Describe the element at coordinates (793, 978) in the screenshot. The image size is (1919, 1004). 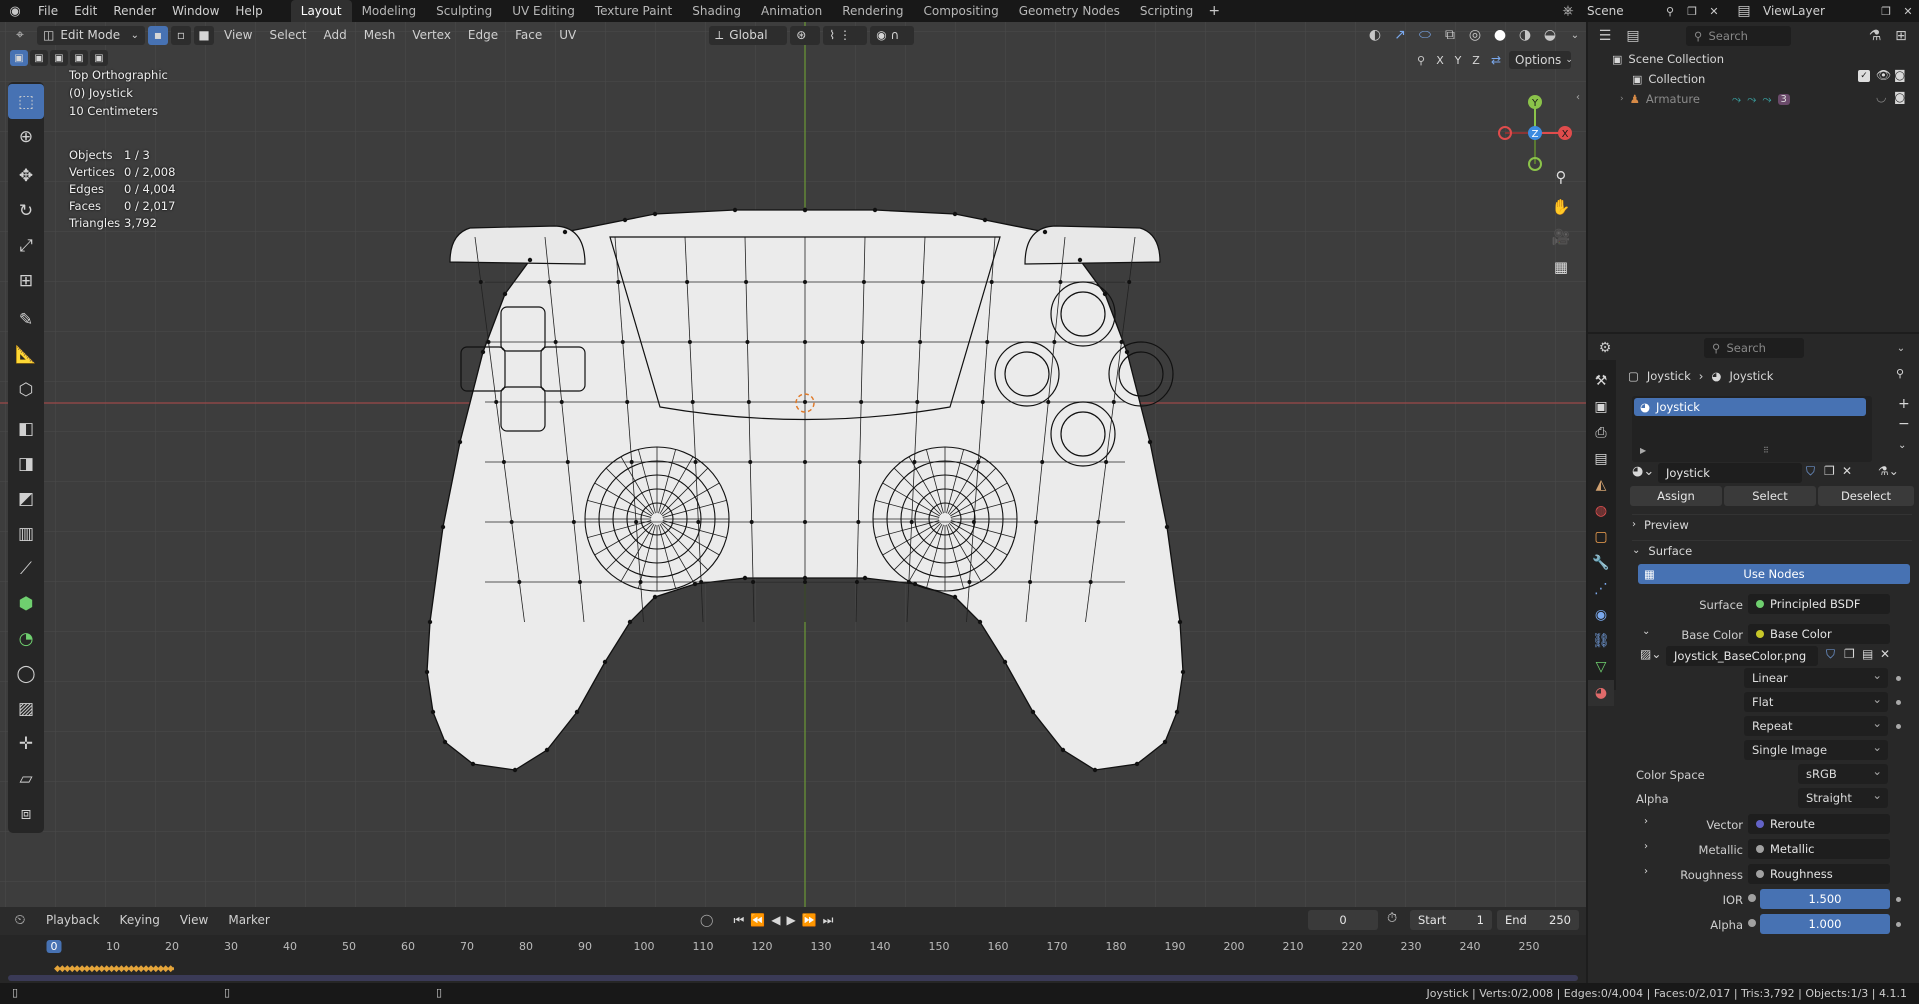
I see `timeline-scrollbar` at that location.